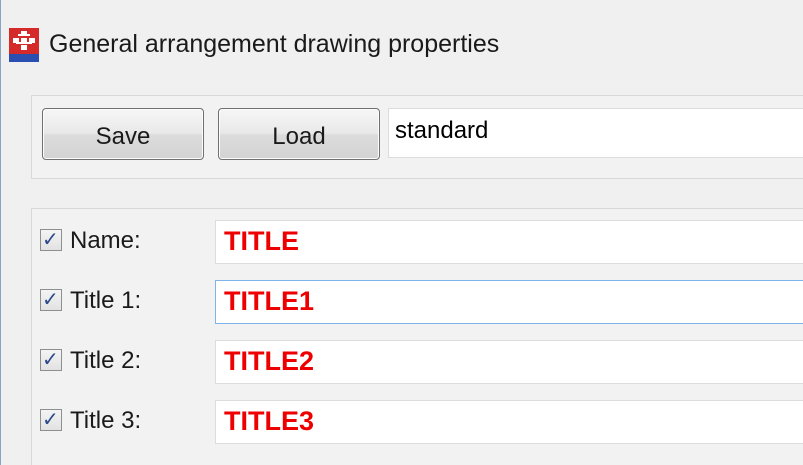 The image size is (803, 465). I want to click on field-row-title-2: ✓ Title 2:, so click(417, 362).